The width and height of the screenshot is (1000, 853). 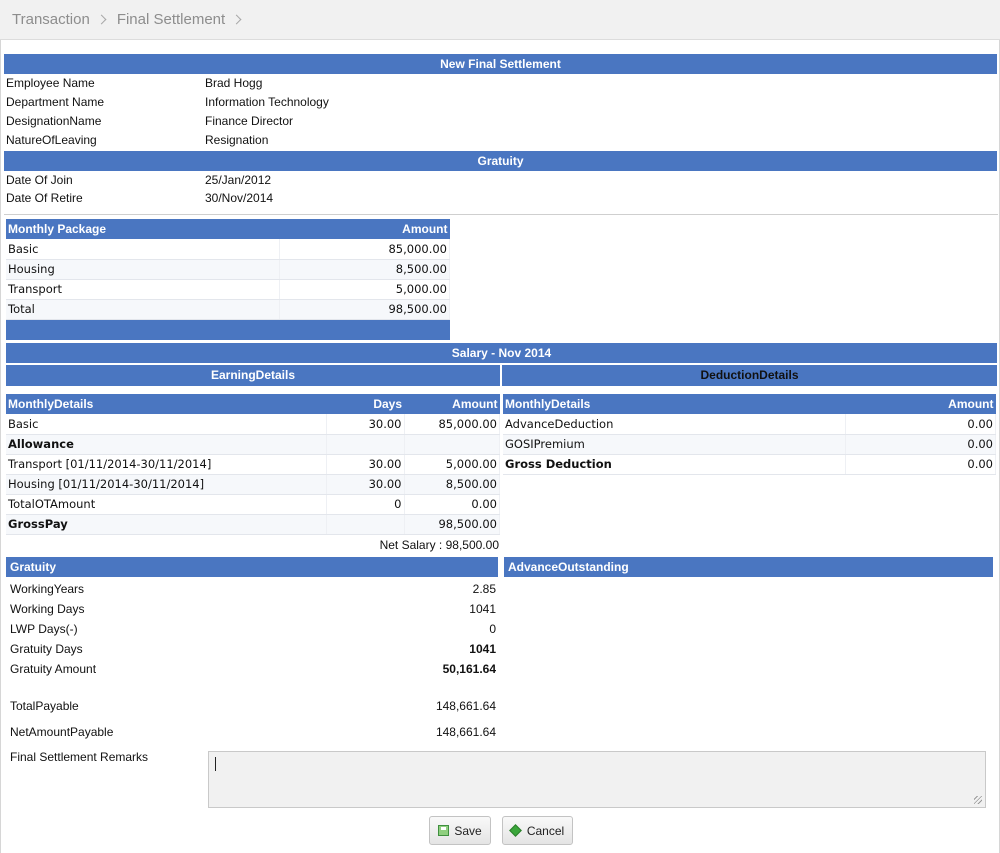 What do you see at coordinates (53, 669) in the screenshot?
I see `gratuity-amount-label: Gratuity Amount` at bounding box center [53, 669].